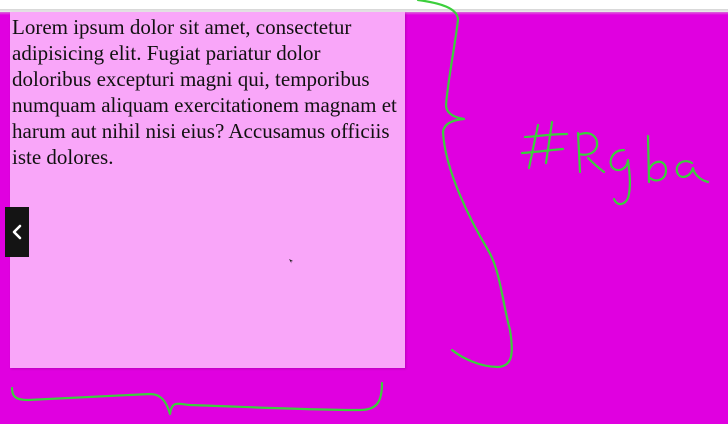 The height and width of the screenshot is (424, 728). I want to click on back-button, so click(17, 232).